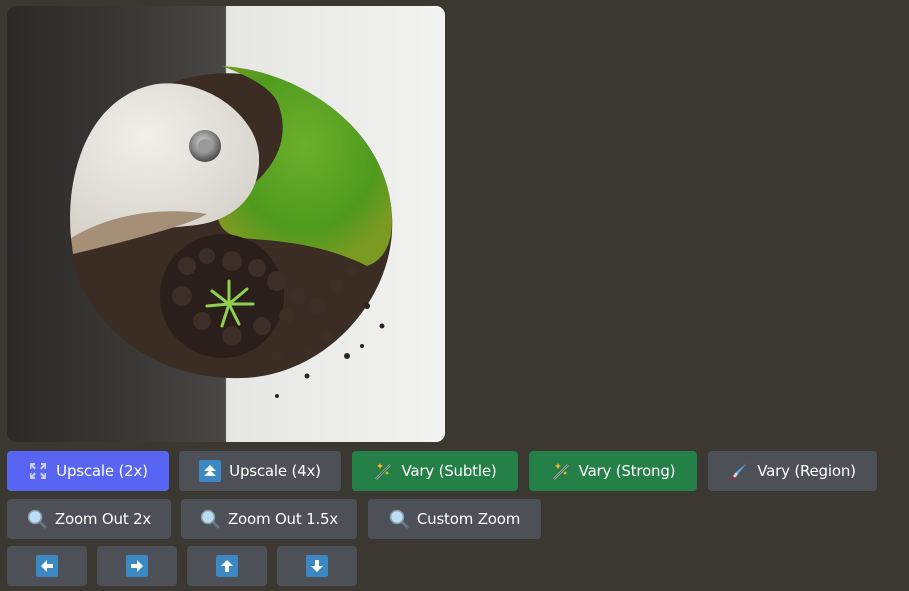 This screenshot has width=909, height=591. I want to click on zoom-out-1-5x-button: Zoom Out 1.5x, so click(269, 519).